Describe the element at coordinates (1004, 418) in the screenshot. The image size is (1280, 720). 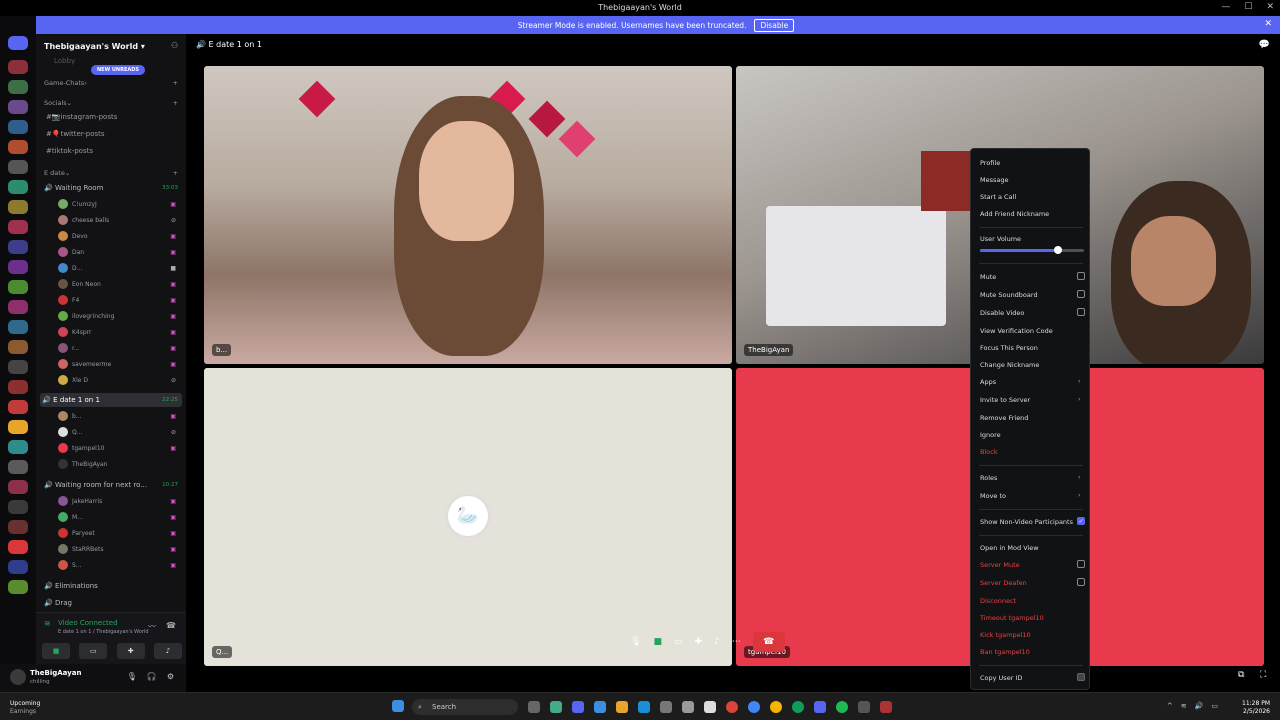
I see `menu-remove-friend: Remove Friend` at that location.